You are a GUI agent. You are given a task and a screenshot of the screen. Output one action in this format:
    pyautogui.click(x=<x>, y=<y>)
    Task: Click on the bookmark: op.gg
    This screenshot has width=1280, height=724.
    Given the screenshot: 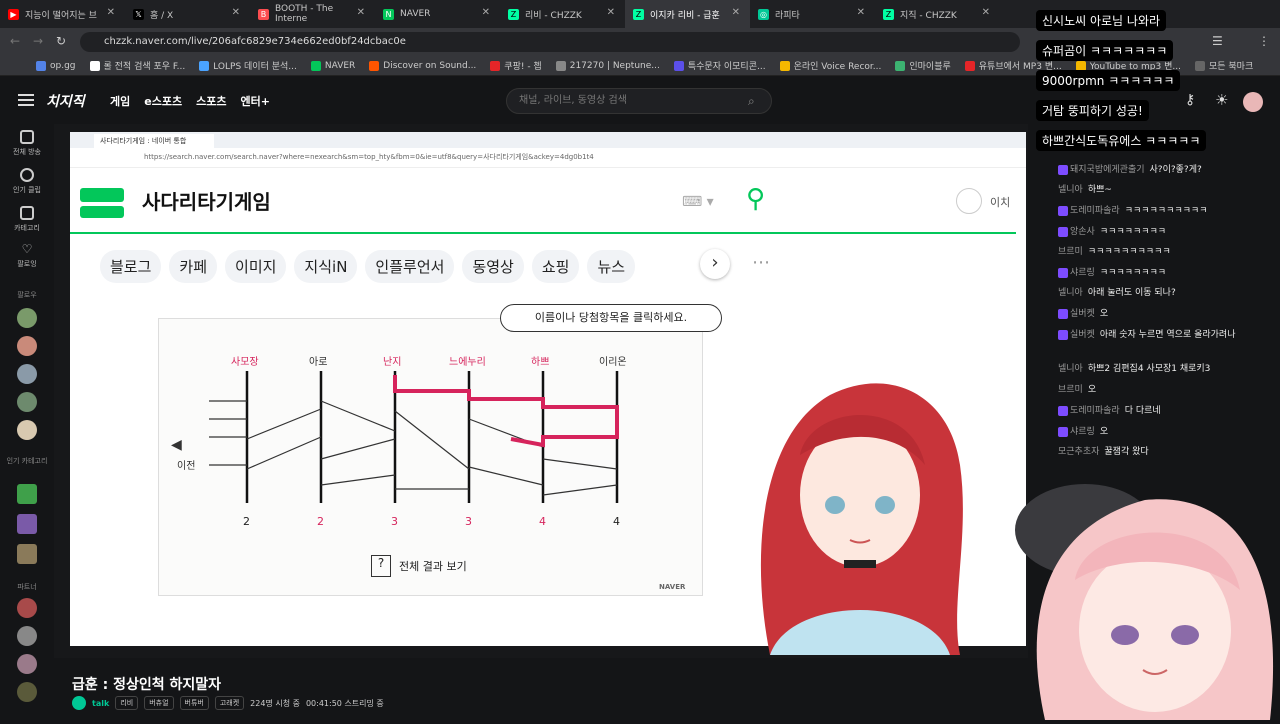 What is the action you would take?
    pyautogui.click(x=56, y=65)
    